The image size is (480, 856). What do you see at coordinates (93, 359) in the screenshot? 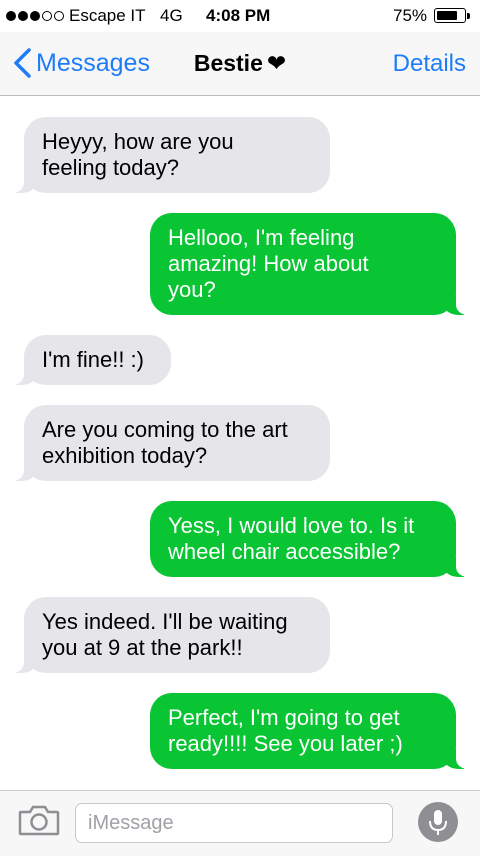
I see `message-text: I'm fine!! :)` at bounding box center [93, 359].